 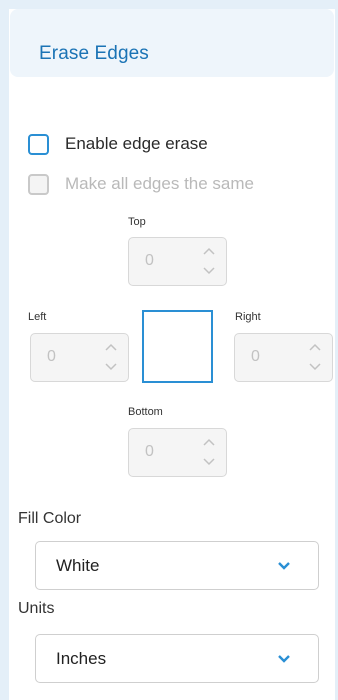 What do you see at coordinates (149, 260) in the screenshot?
I see `top-edge-value: 0` at bounding box center [149, 260].